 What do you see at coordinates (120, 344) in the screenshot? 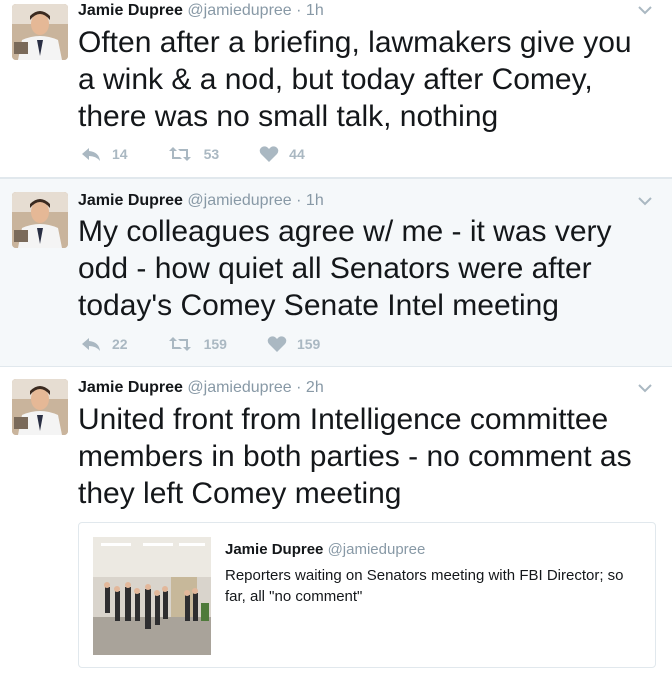
I see `reply-count: 22` at bounding box center [120, 344].